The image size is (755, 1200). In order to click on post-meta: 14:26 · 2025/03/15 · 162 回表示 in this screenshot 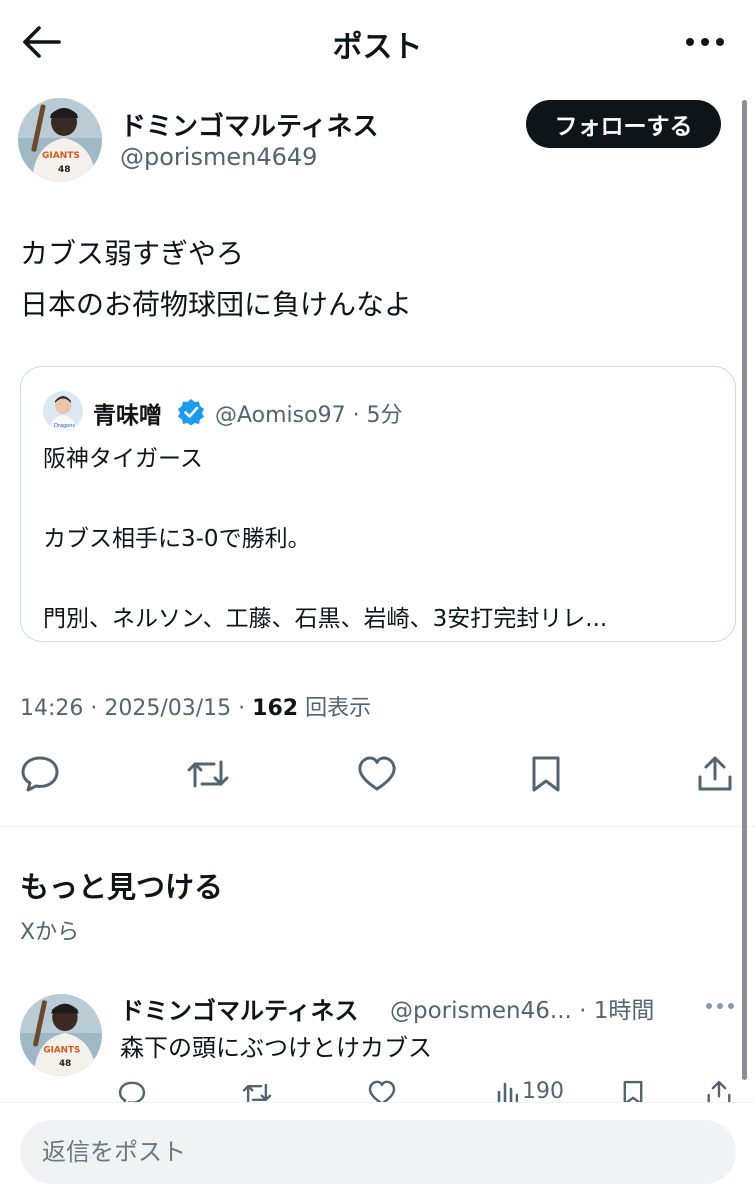, I will do `click(195, 706)`.